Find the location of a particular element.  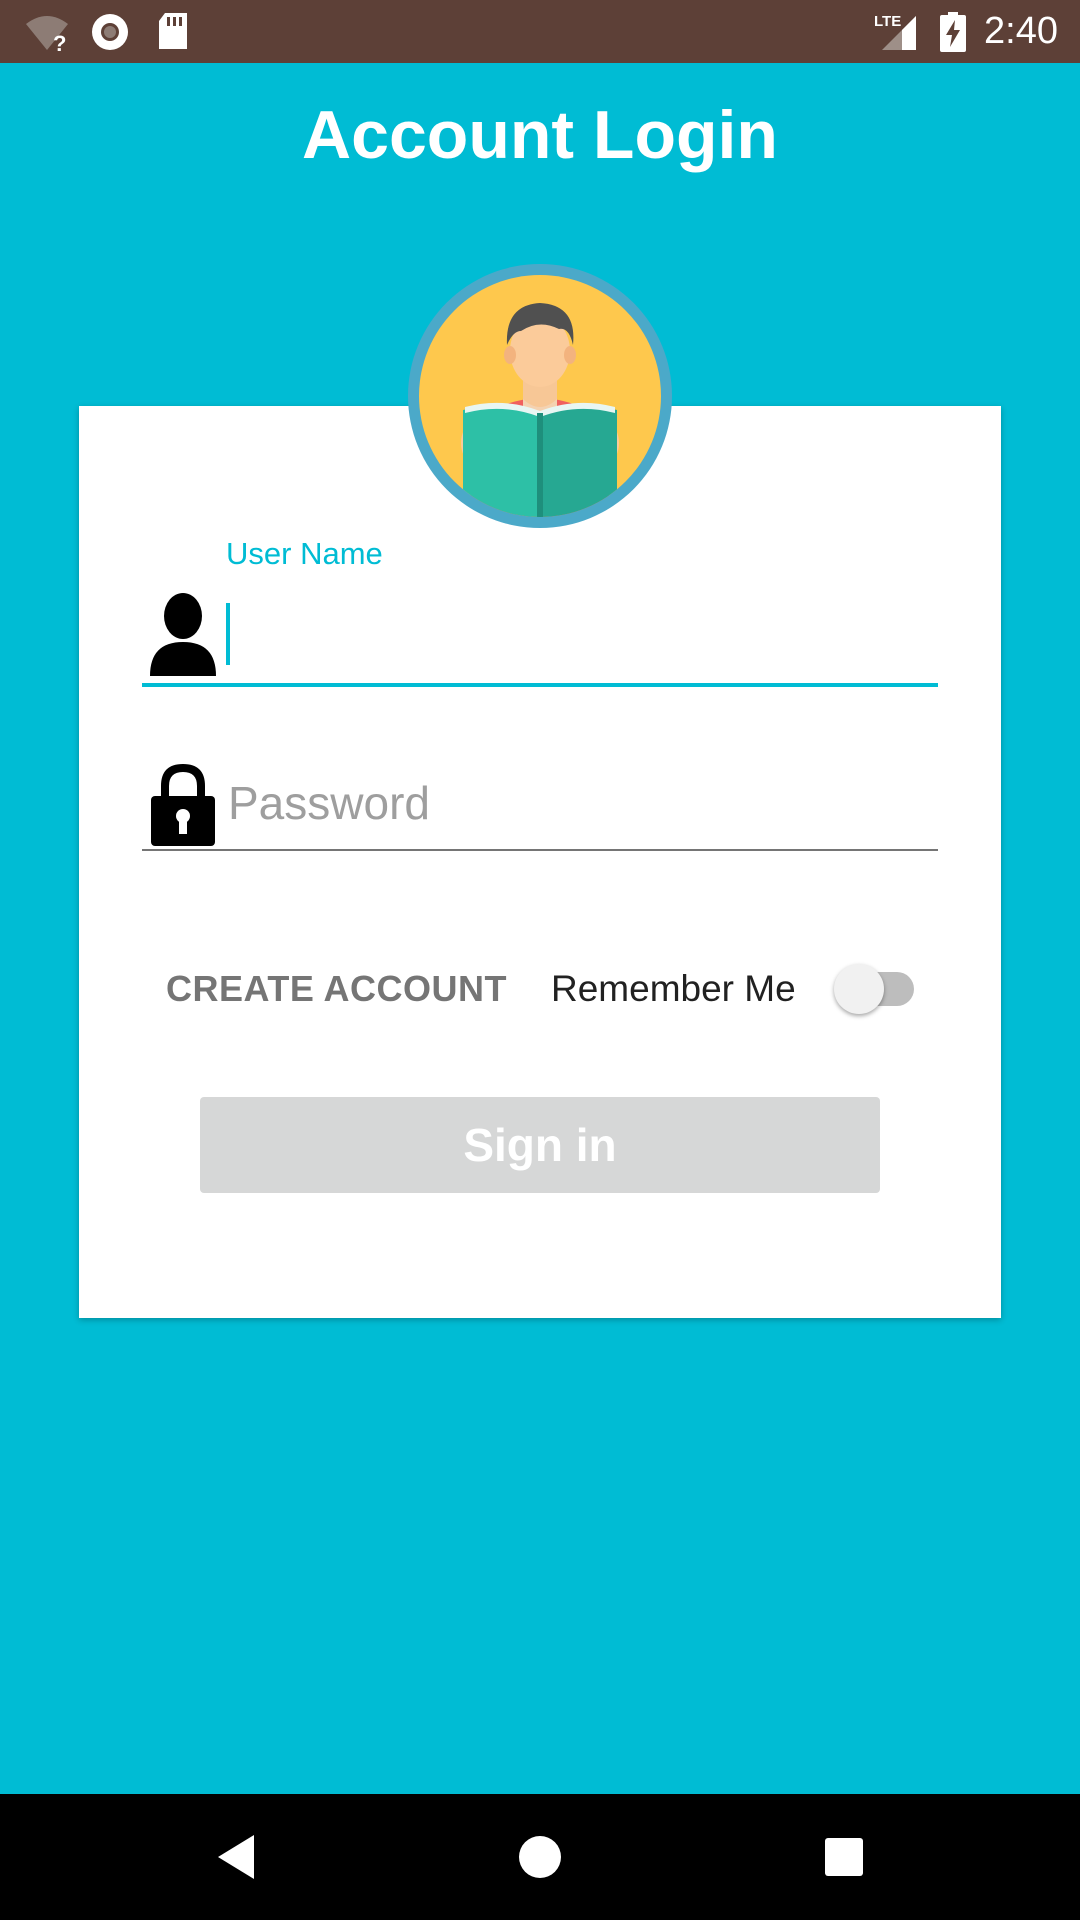

sd-card-icon is located at coordinates (173, 31).